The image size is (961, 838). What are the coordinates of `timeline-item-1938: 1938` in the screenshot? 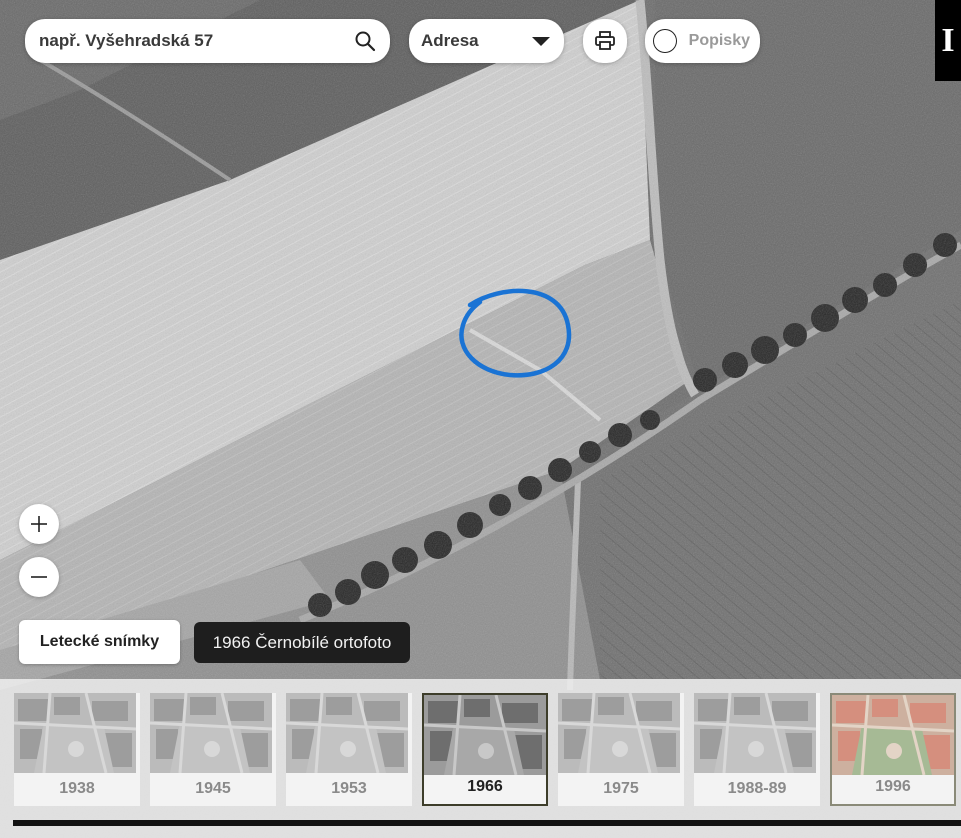 It's located at (77, 749).